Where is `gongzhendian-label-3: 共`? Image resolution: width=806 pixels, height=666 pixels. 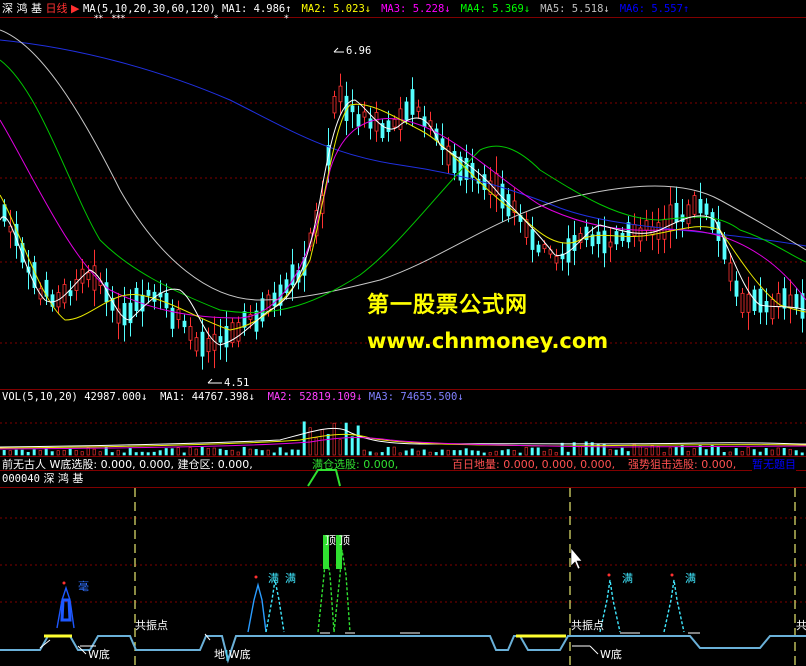 gongzhendian-label-3: 共 is located at coordinates (801, 625).